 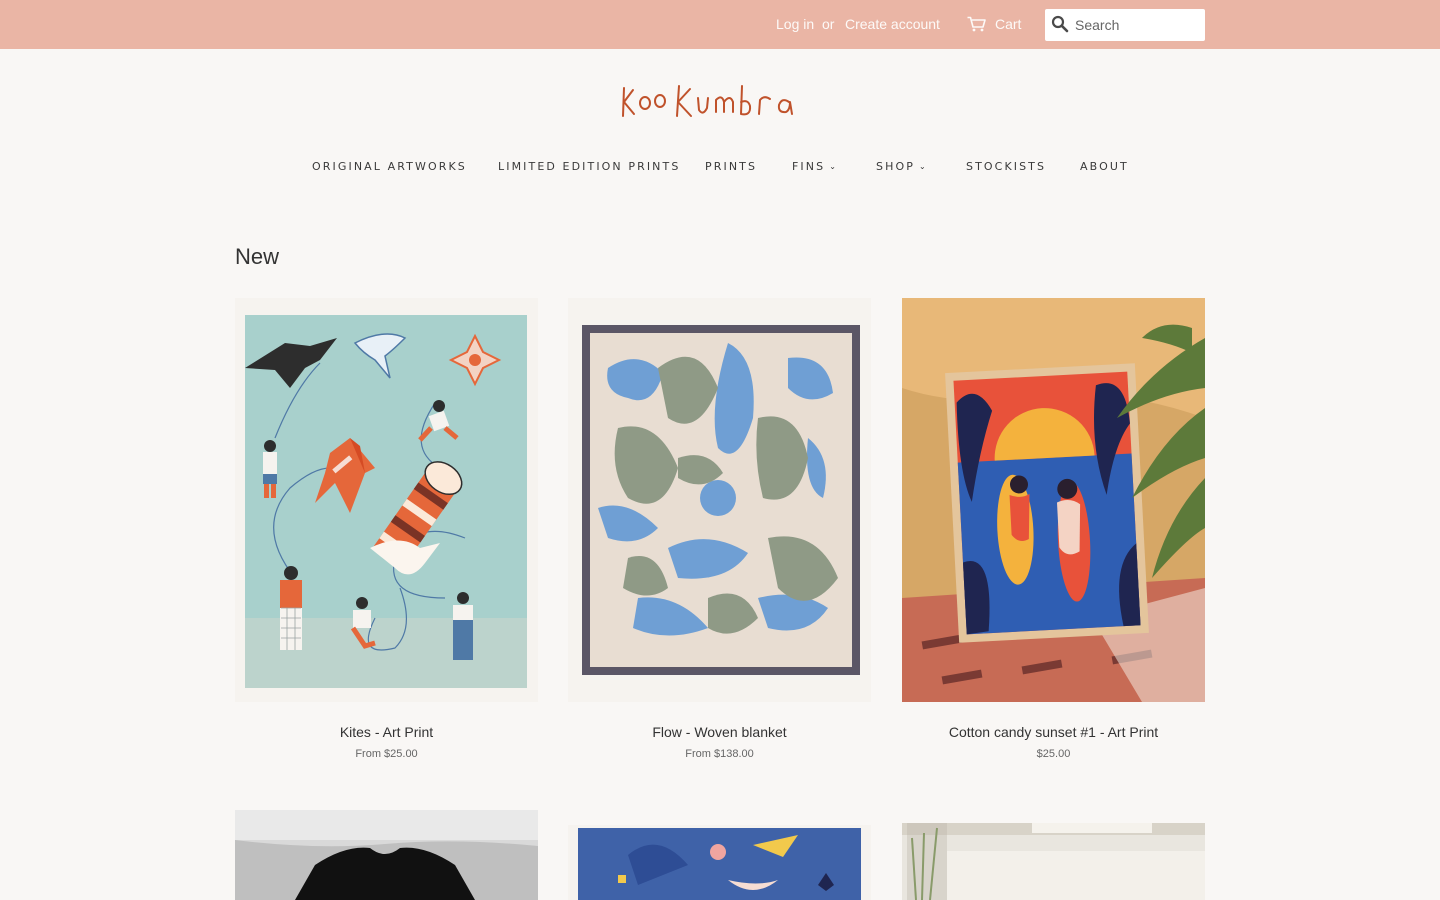 What do you see at coordinates (895, 166) in the screenshot?
I see `nav-shop-label: SHOP` at bounding box center [895, 166].